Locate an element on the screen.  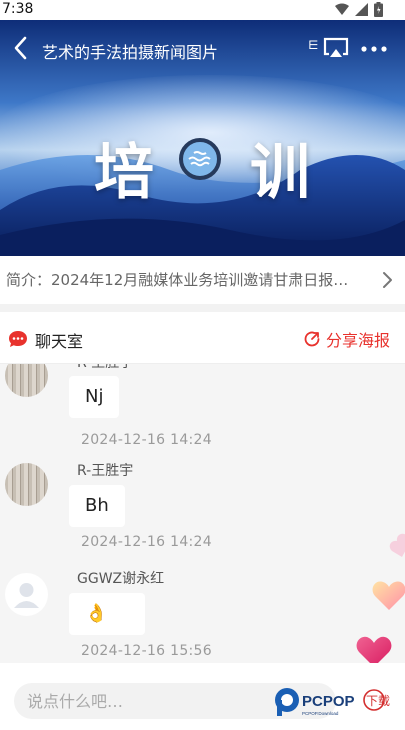
message-bubble: Nj is located at coordinates (94, 397).